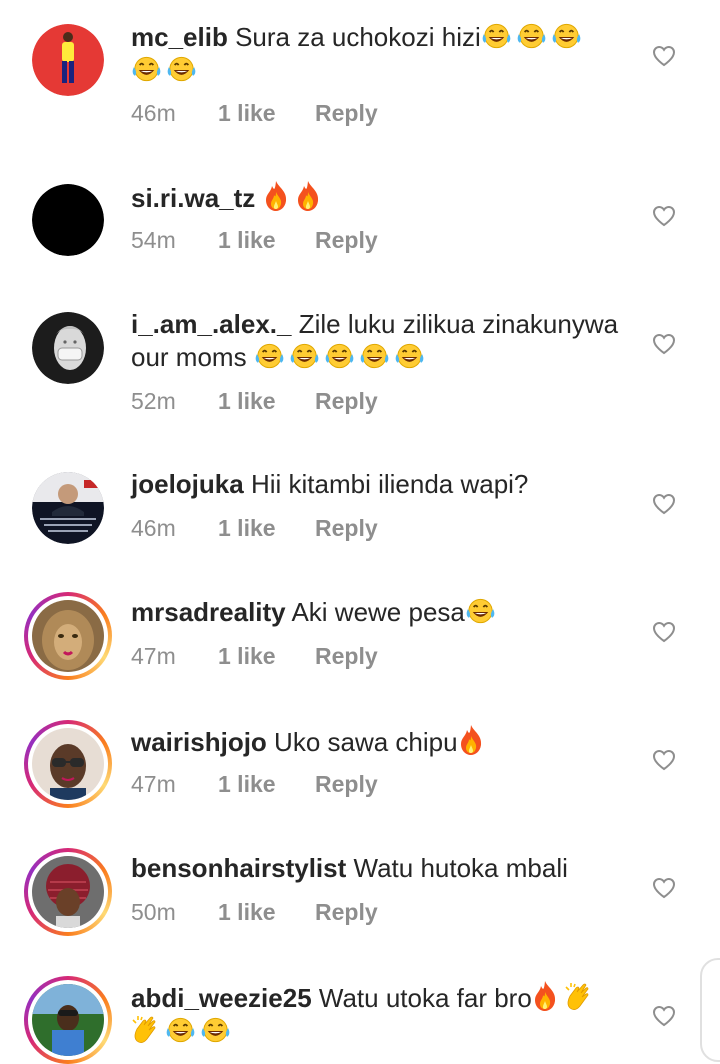  What do you see at coordinates (221, 998) in the screenshot?
I see `username-link: abdi_weezie25` at bounding box center [221, 998].